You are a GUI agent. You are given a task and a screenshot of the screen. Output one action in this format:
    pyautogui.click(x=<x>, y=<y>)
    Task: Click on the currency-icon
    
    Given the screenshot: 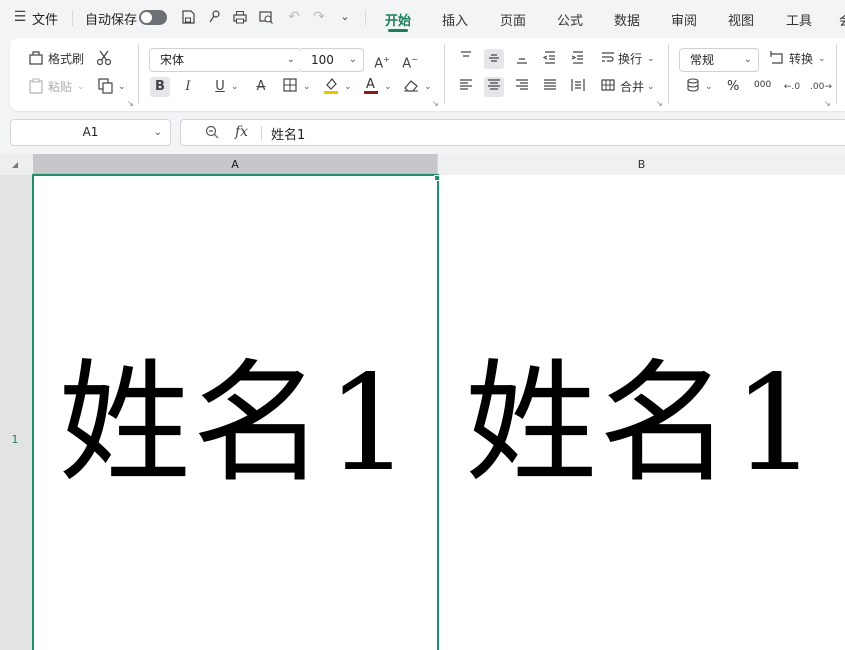 What is the action you would take?
    pyautogui.click(x=693, y=87)
    